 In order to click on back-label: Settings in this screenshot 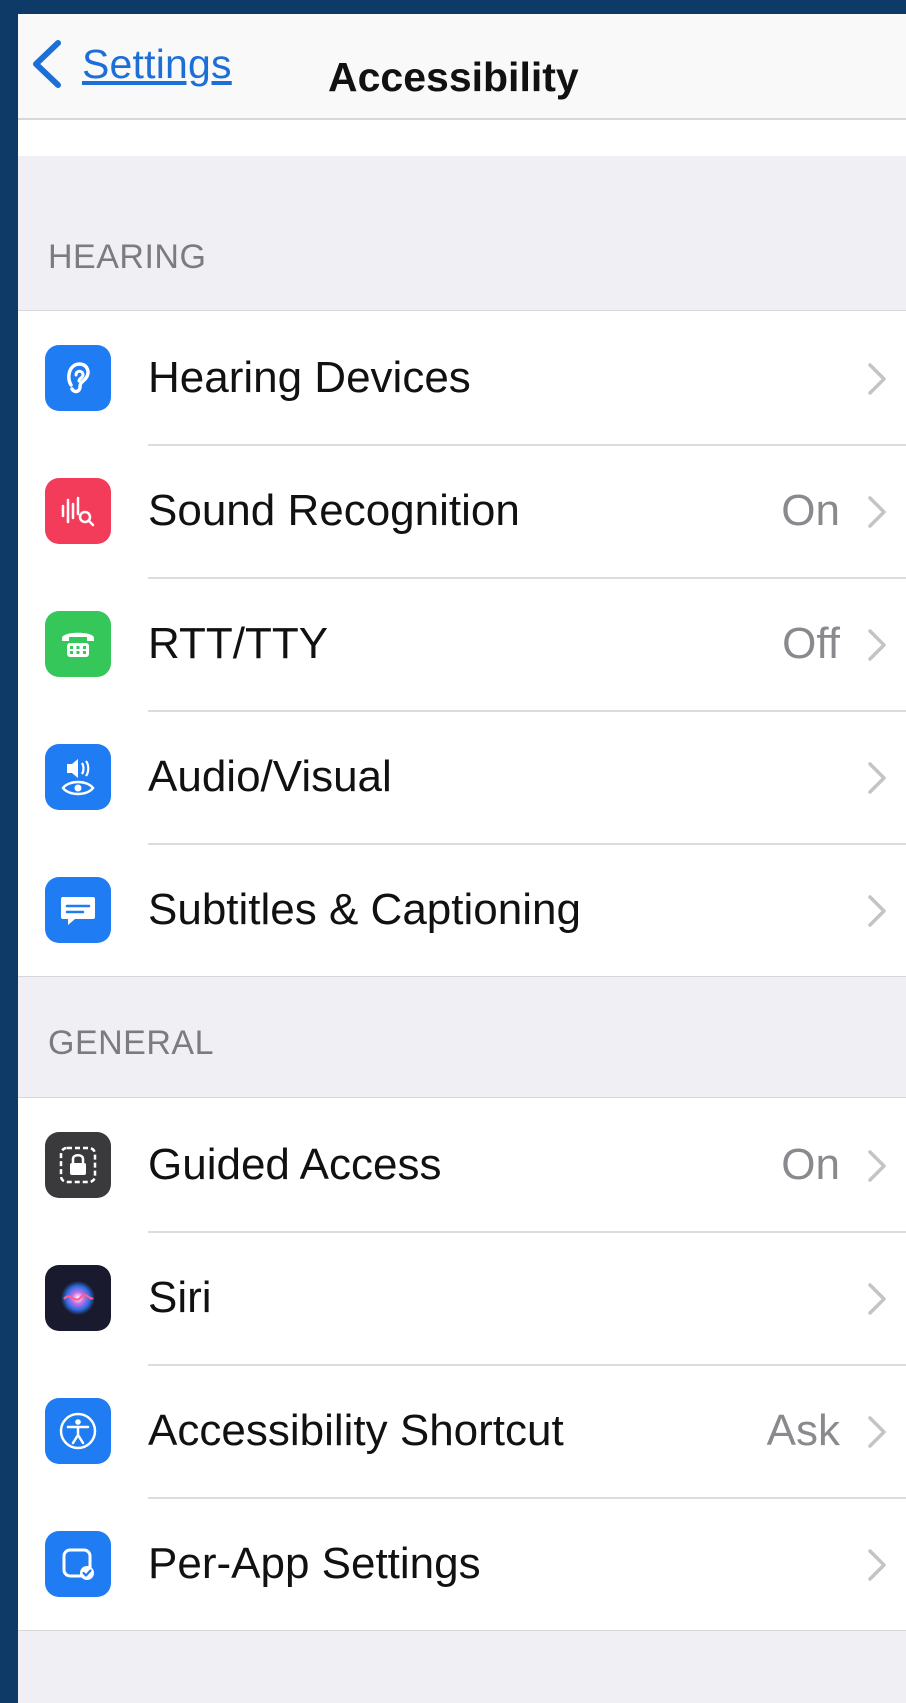, I will do `click(157, 64)`.